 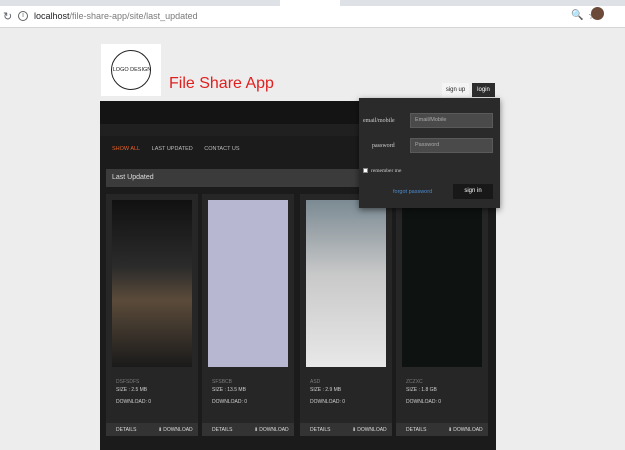 I want to click on zoom-icon: 🔍, so click(x=577, y=15).